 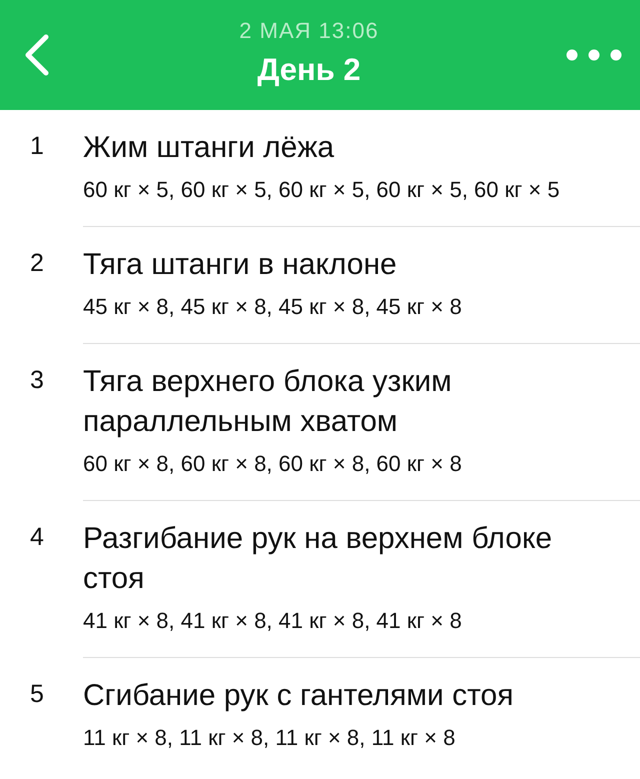 I want to click on exercise-name: Сгибание рук с гантелями стоя, so click(x=346, y=696).